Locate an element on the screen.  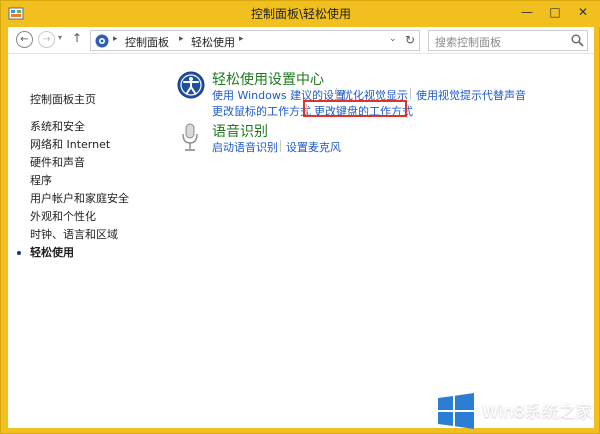
address-dropdown-icon: ⌄ is located at coordinates (393, 39).